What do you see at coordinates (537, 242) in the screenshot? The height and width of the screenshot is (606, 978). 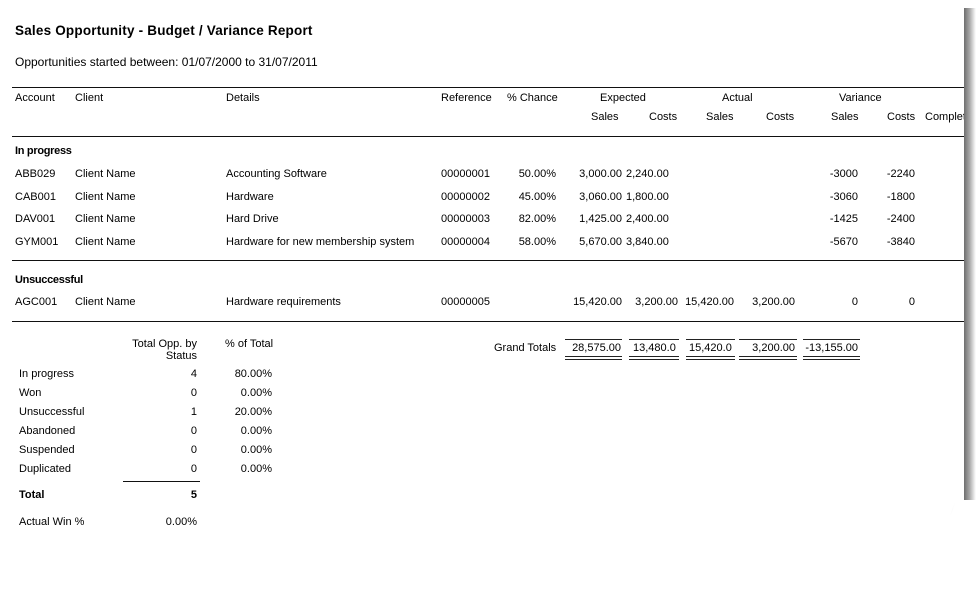 I see `cell-chance: 58.00%` at bounding box center [537, 242].